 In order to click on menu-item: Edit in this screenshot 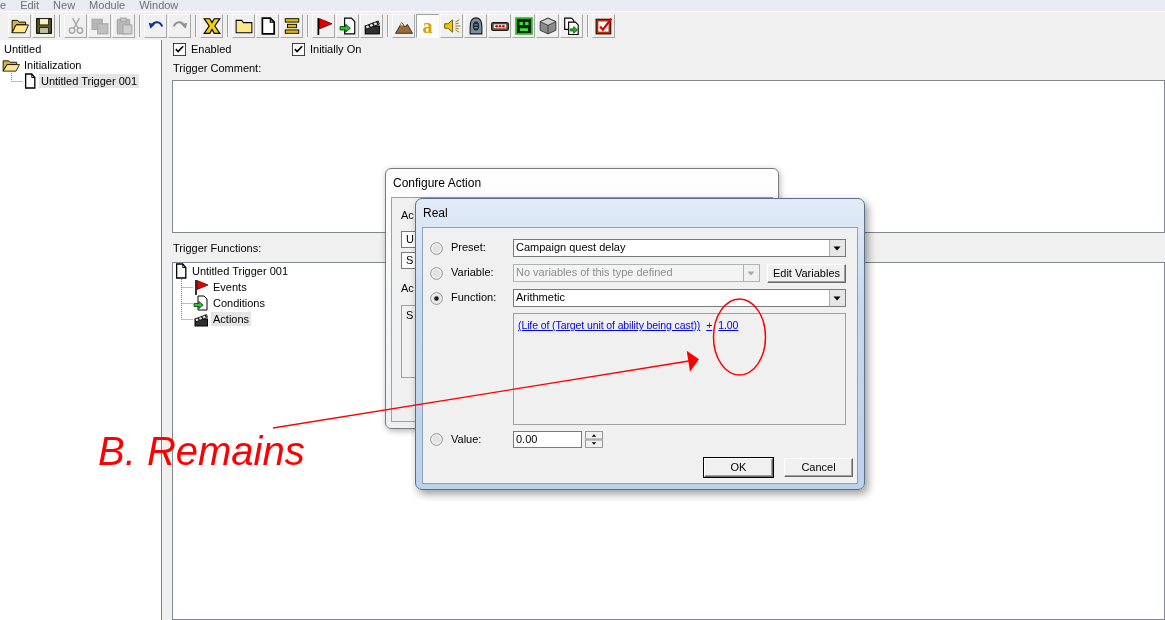, I will do `click(30, 5)`.